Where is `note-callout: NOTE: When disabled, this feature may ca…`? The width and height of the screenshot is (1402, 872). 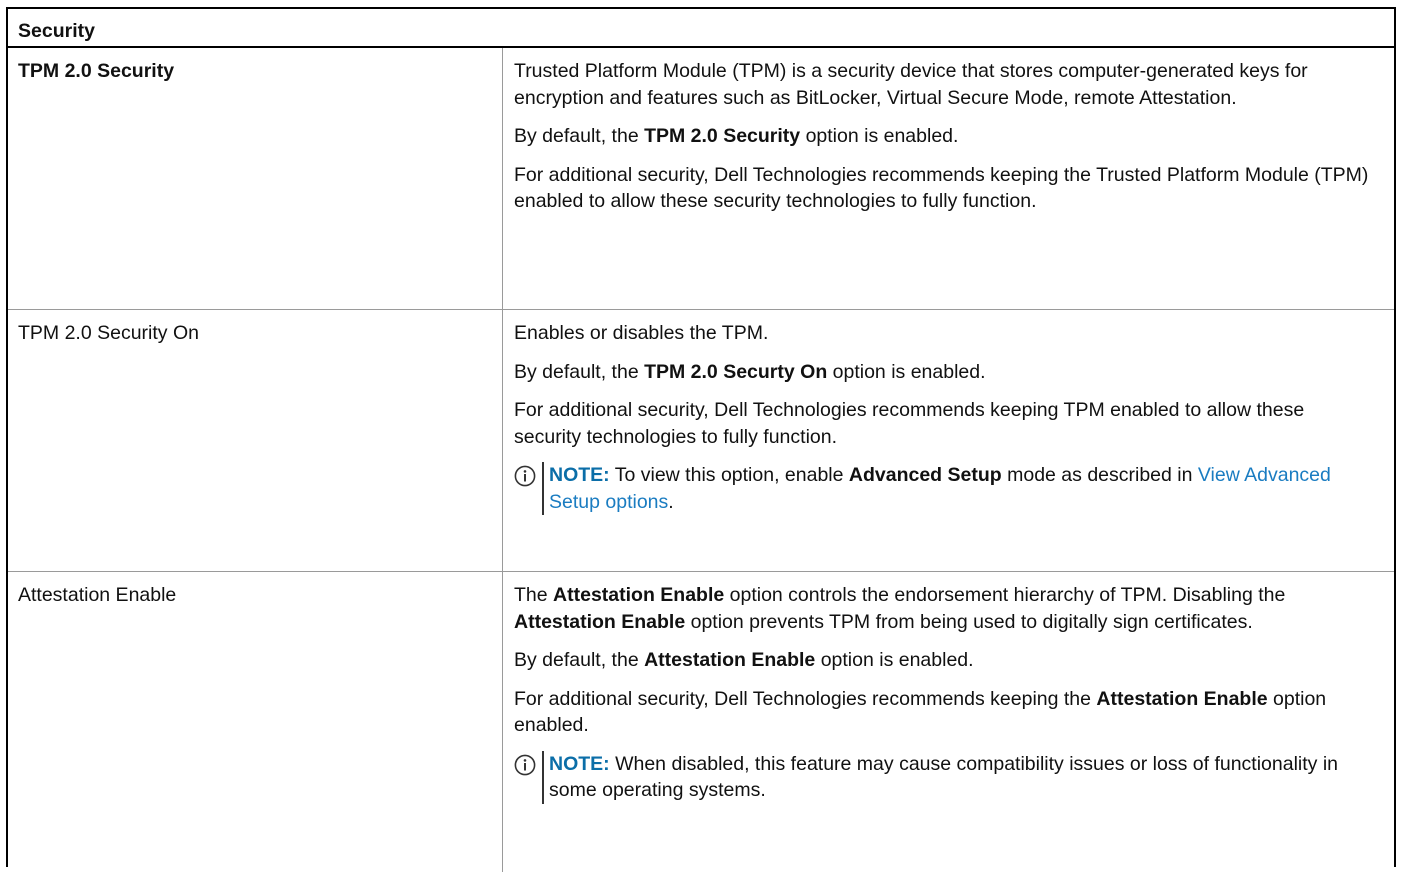 note-callout: NOTE: When disabled, this feature may ca… is located at coordinates (944, 777).